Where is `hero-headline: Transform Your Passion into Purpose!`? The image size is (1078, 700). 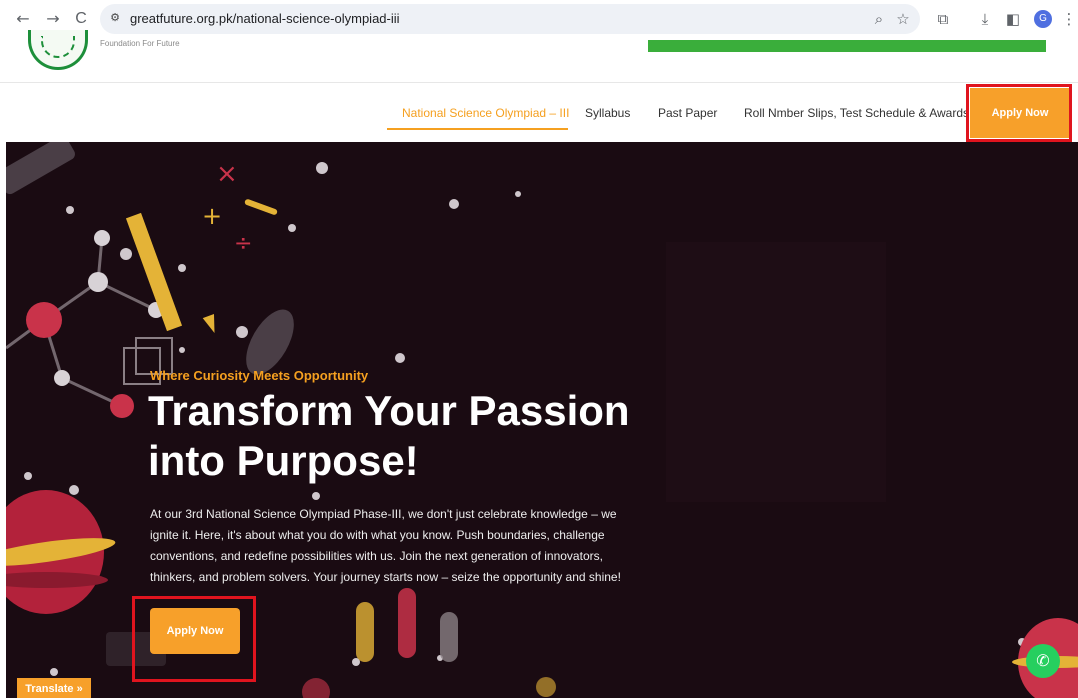
hero-headline: Transform Your Passion into Purpose! is located at coordinates (408, 436).